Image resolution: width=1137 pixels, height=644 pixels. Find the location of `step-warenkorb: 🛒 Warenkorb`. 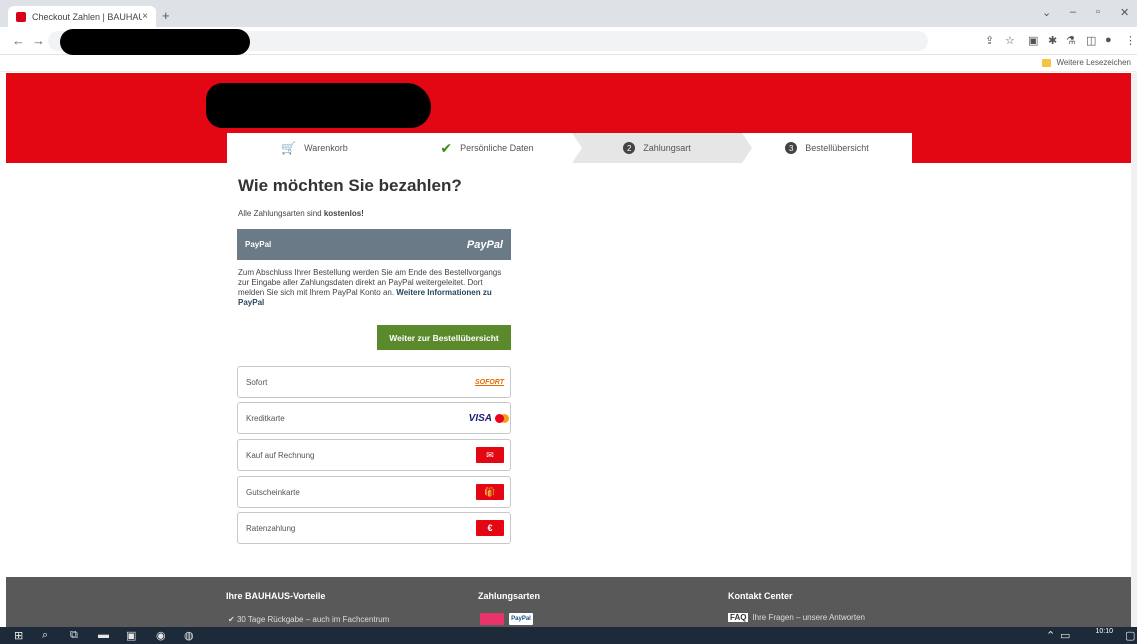

step-warenkorb: 🛒 Warenkorb is located at coordinates (319, 148).